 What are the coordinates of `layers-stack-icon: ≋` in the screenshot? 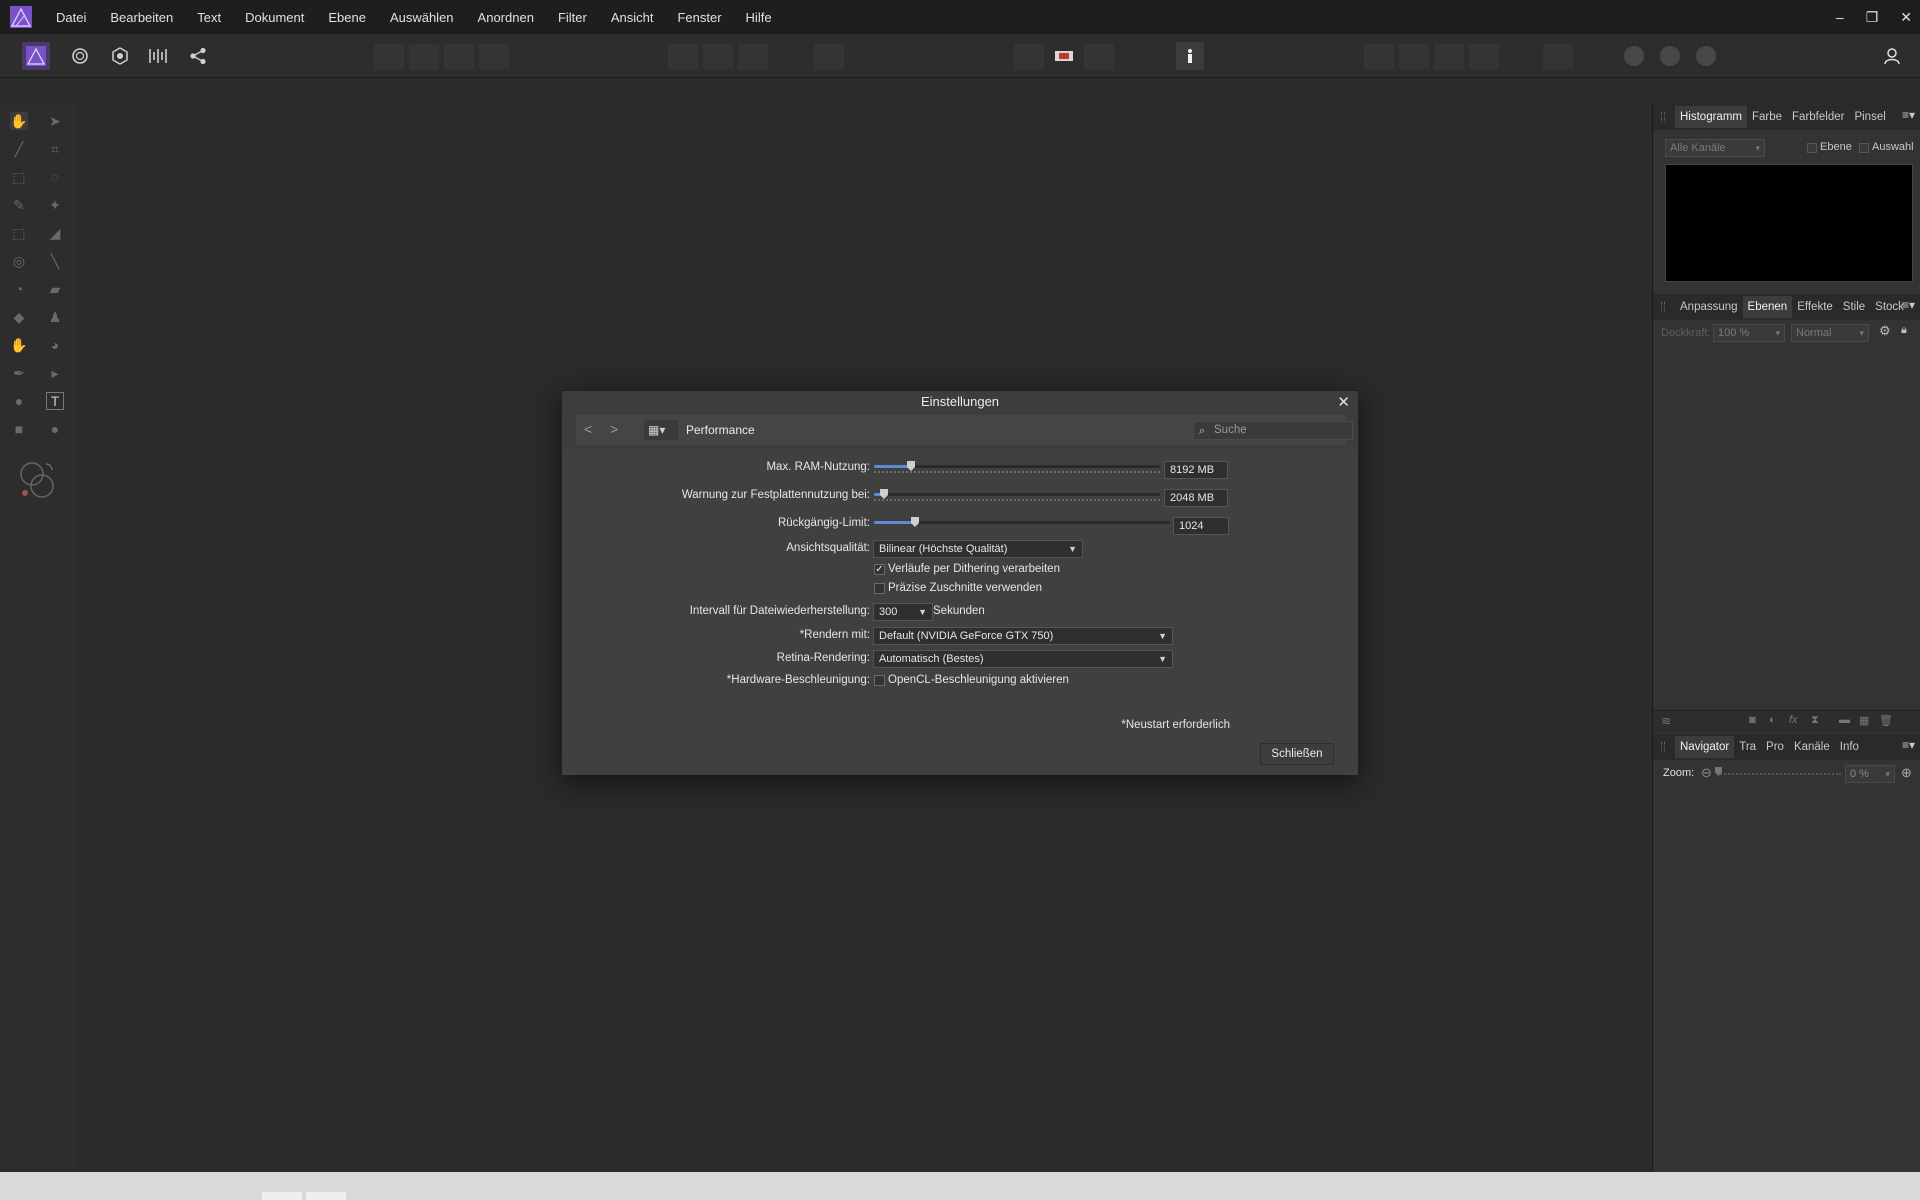 It's located at (1666, 721).